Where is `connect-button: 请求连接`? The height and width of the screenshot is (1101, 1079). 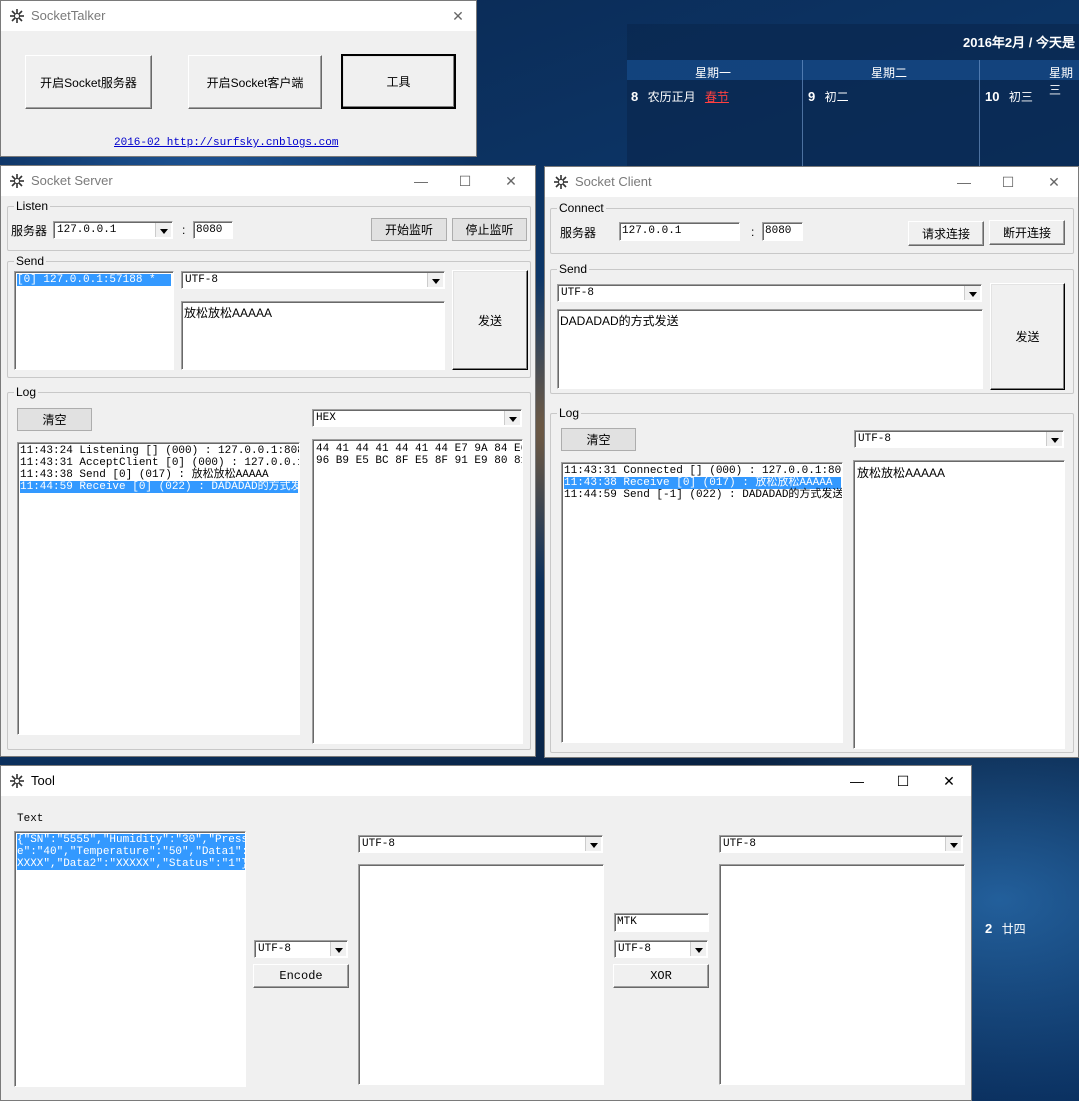
connect-button: 请求连接 is located at coordinates (946, 233).